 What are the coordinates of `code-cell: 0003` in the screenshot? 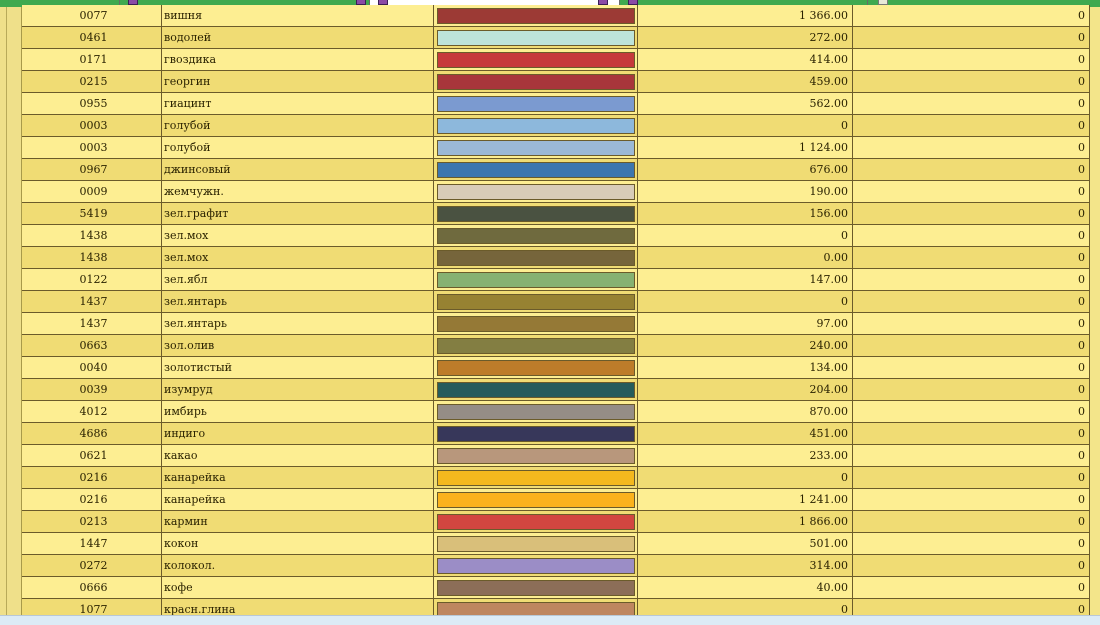 It's located at (92, 125).